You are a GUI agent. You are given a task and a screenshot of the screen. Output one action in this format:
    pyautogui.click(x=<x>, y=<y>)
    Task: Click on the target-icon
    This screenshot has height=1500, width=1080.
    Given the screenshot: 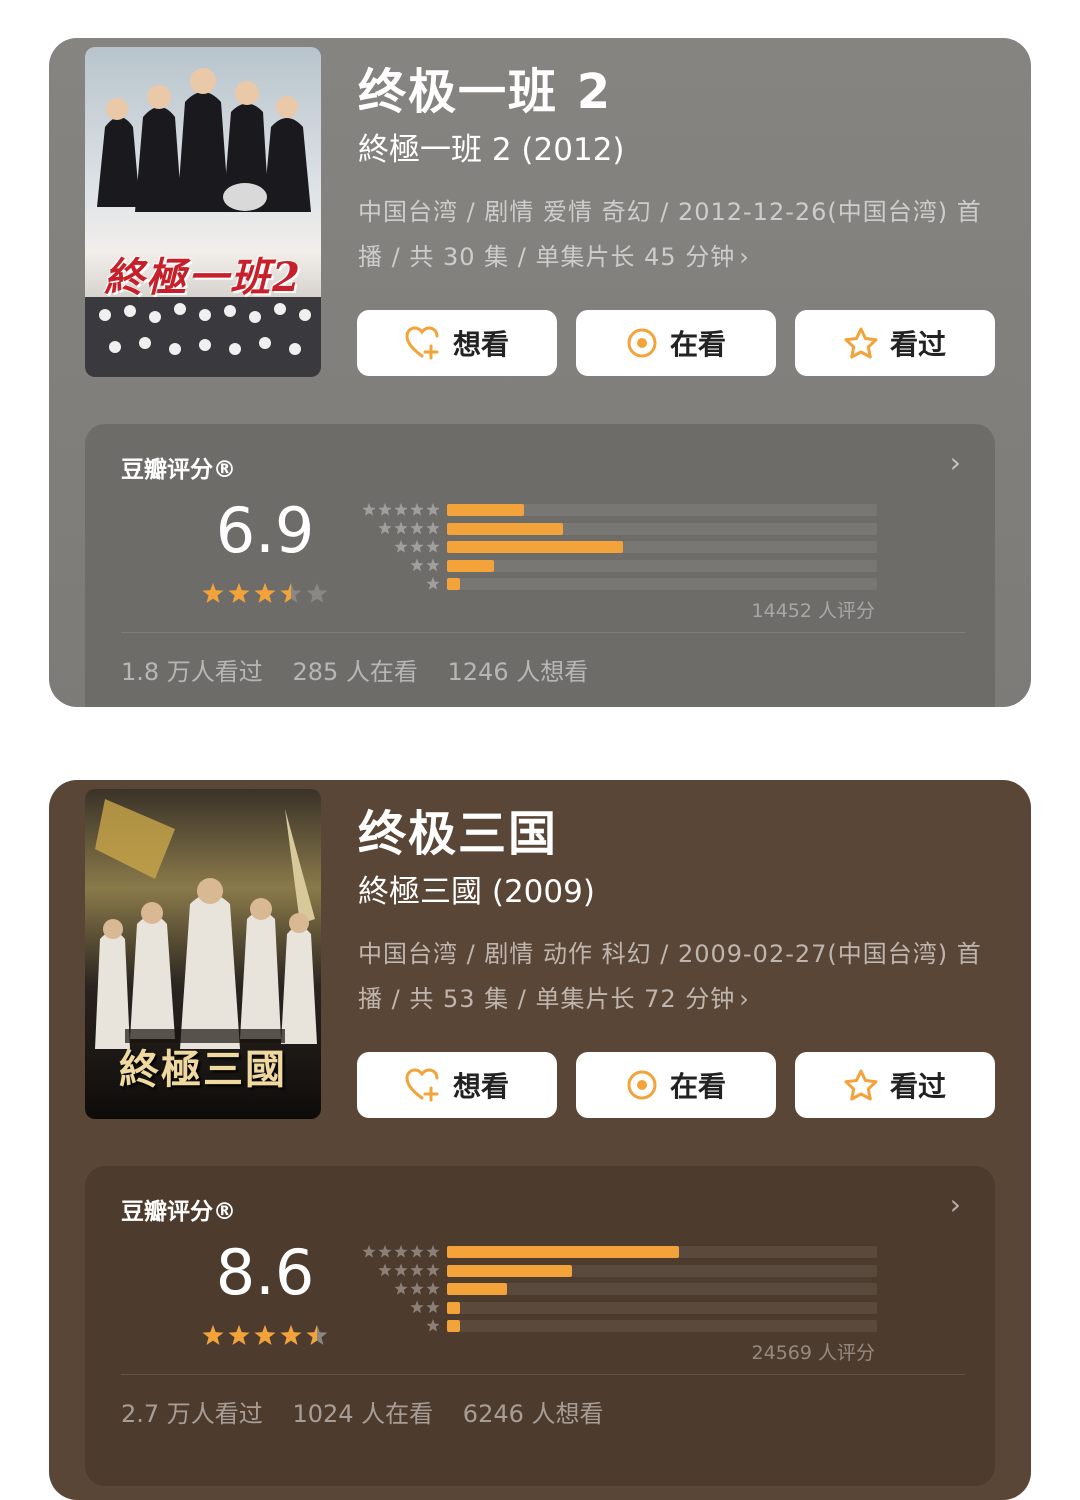 What is the action you would take?
    pyautogui.click(x=642, y=1085)
    